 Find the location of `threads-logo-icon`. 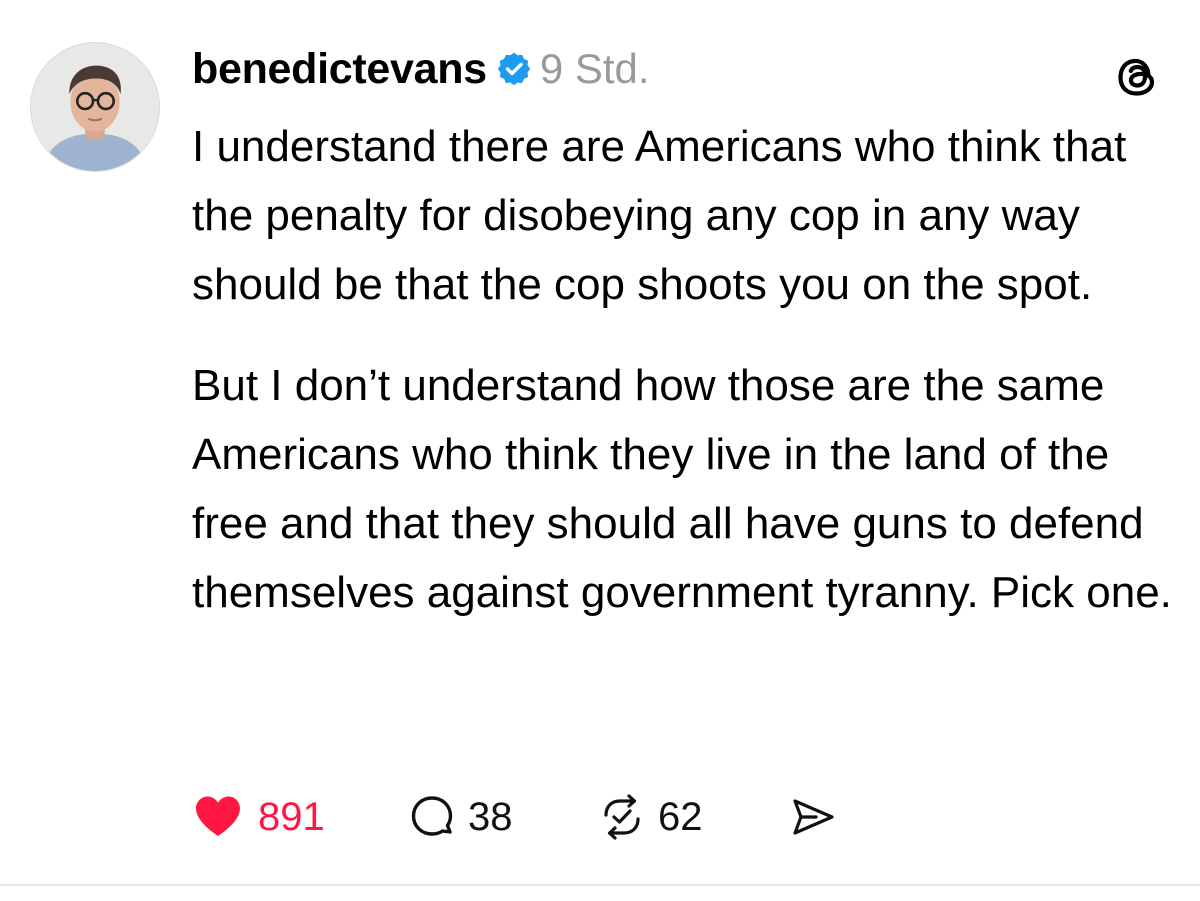

threads-logo-icon is located at coordinates (1137, 77).